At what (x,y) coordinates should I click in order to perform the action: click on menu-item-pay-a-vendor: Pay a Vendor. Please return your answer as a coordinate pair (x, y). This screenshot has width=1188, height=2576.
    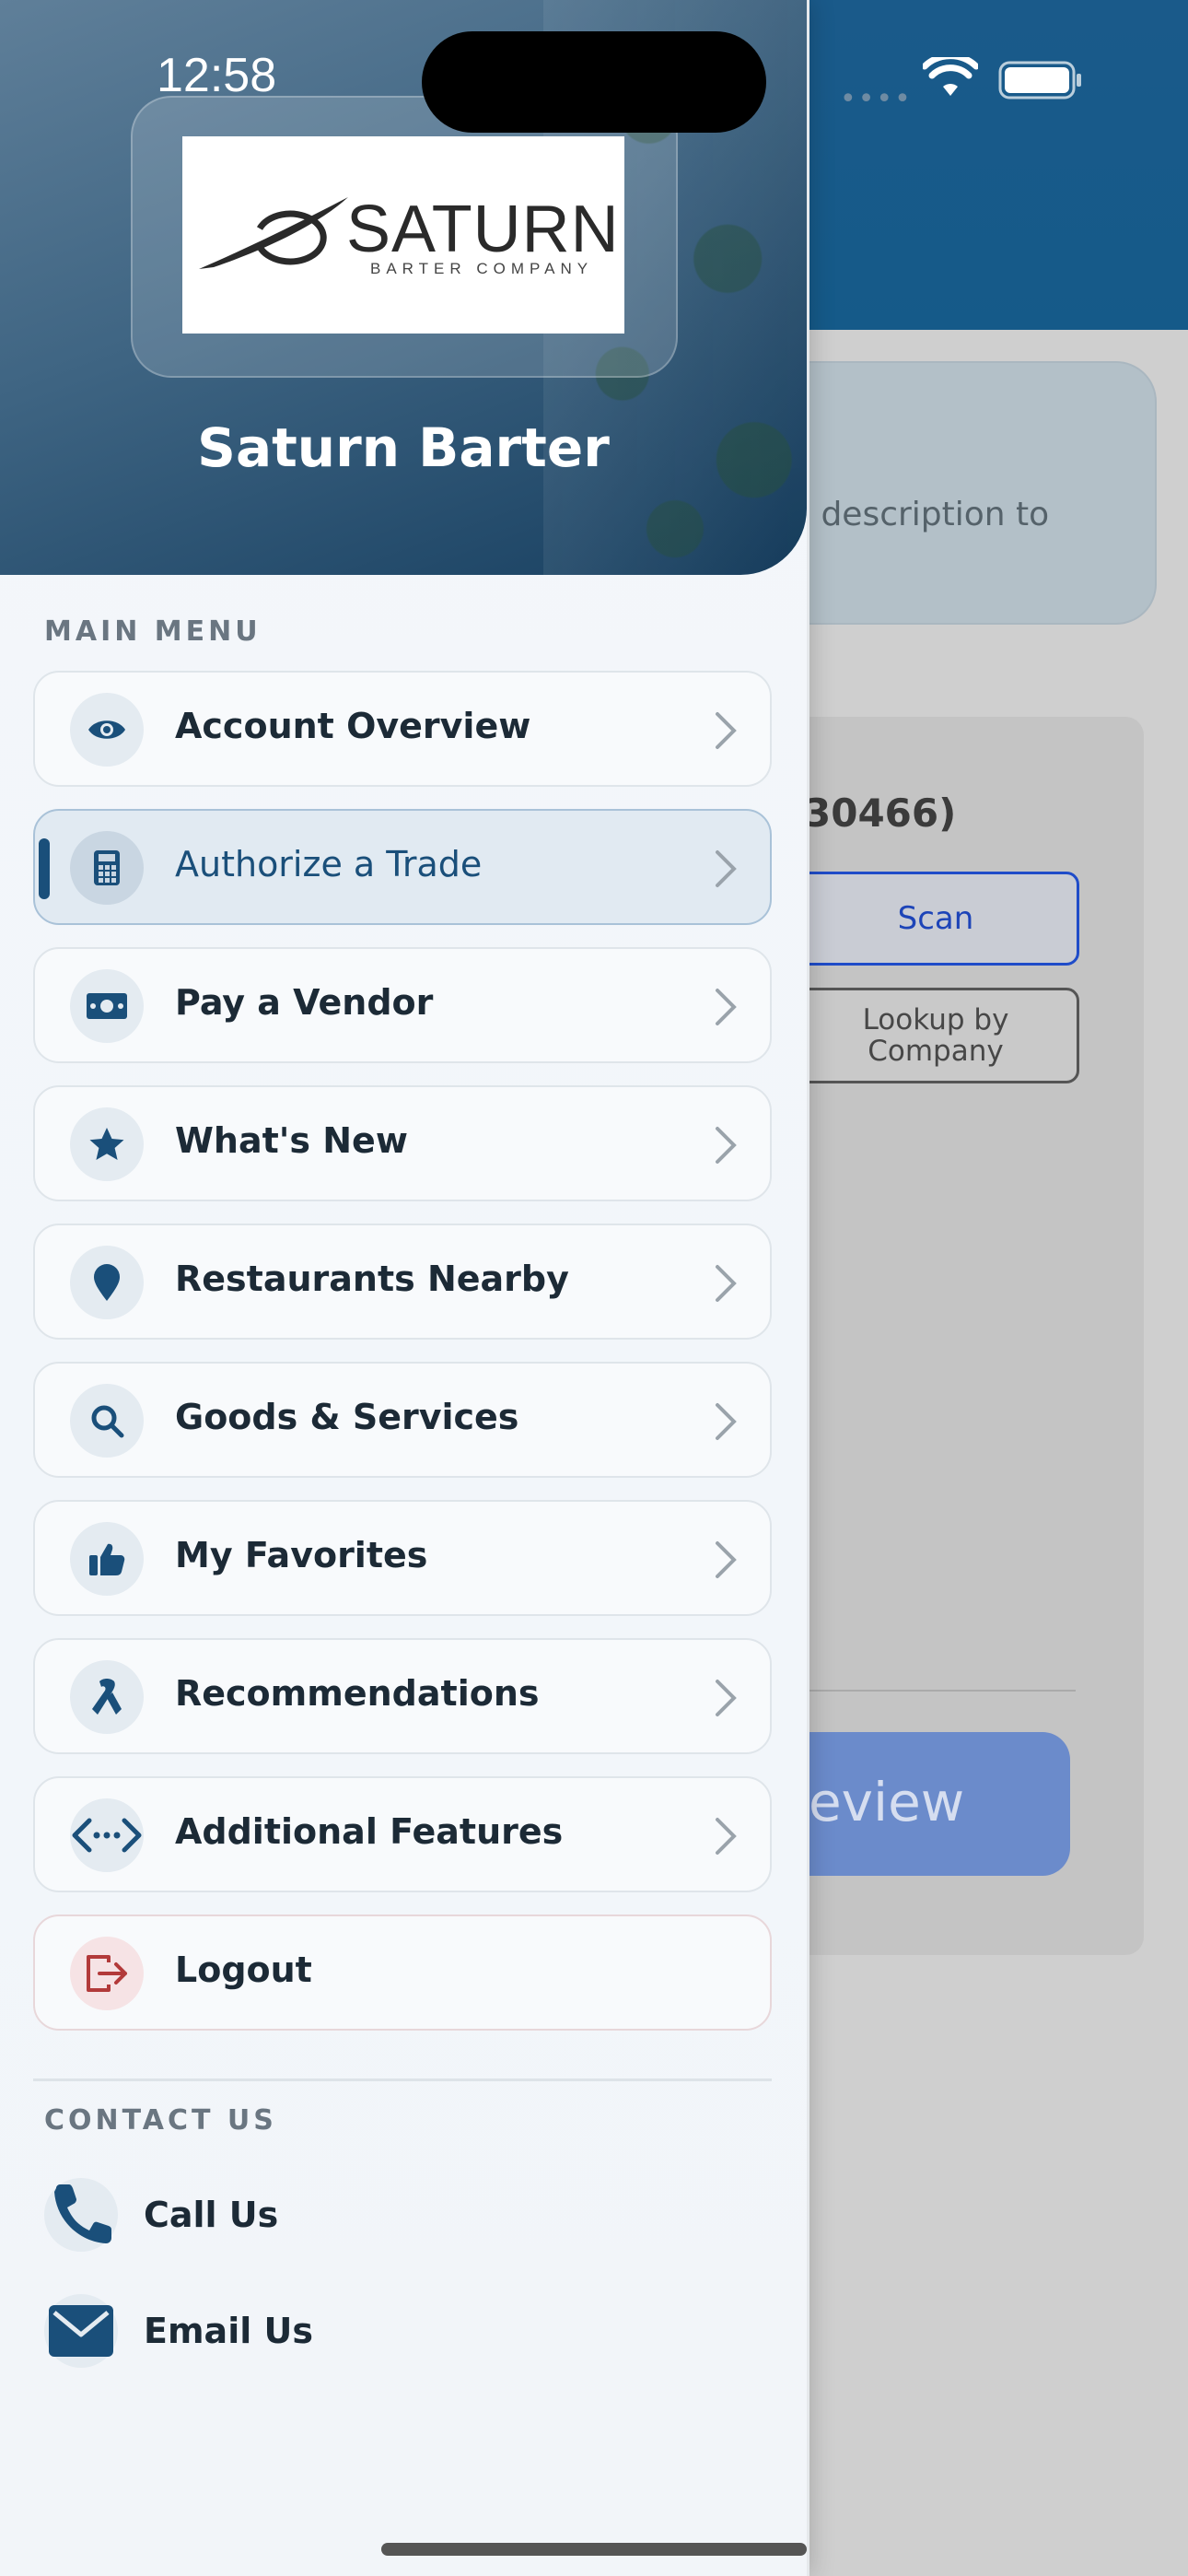
    Looking at the image, I should click on (402, 1005).